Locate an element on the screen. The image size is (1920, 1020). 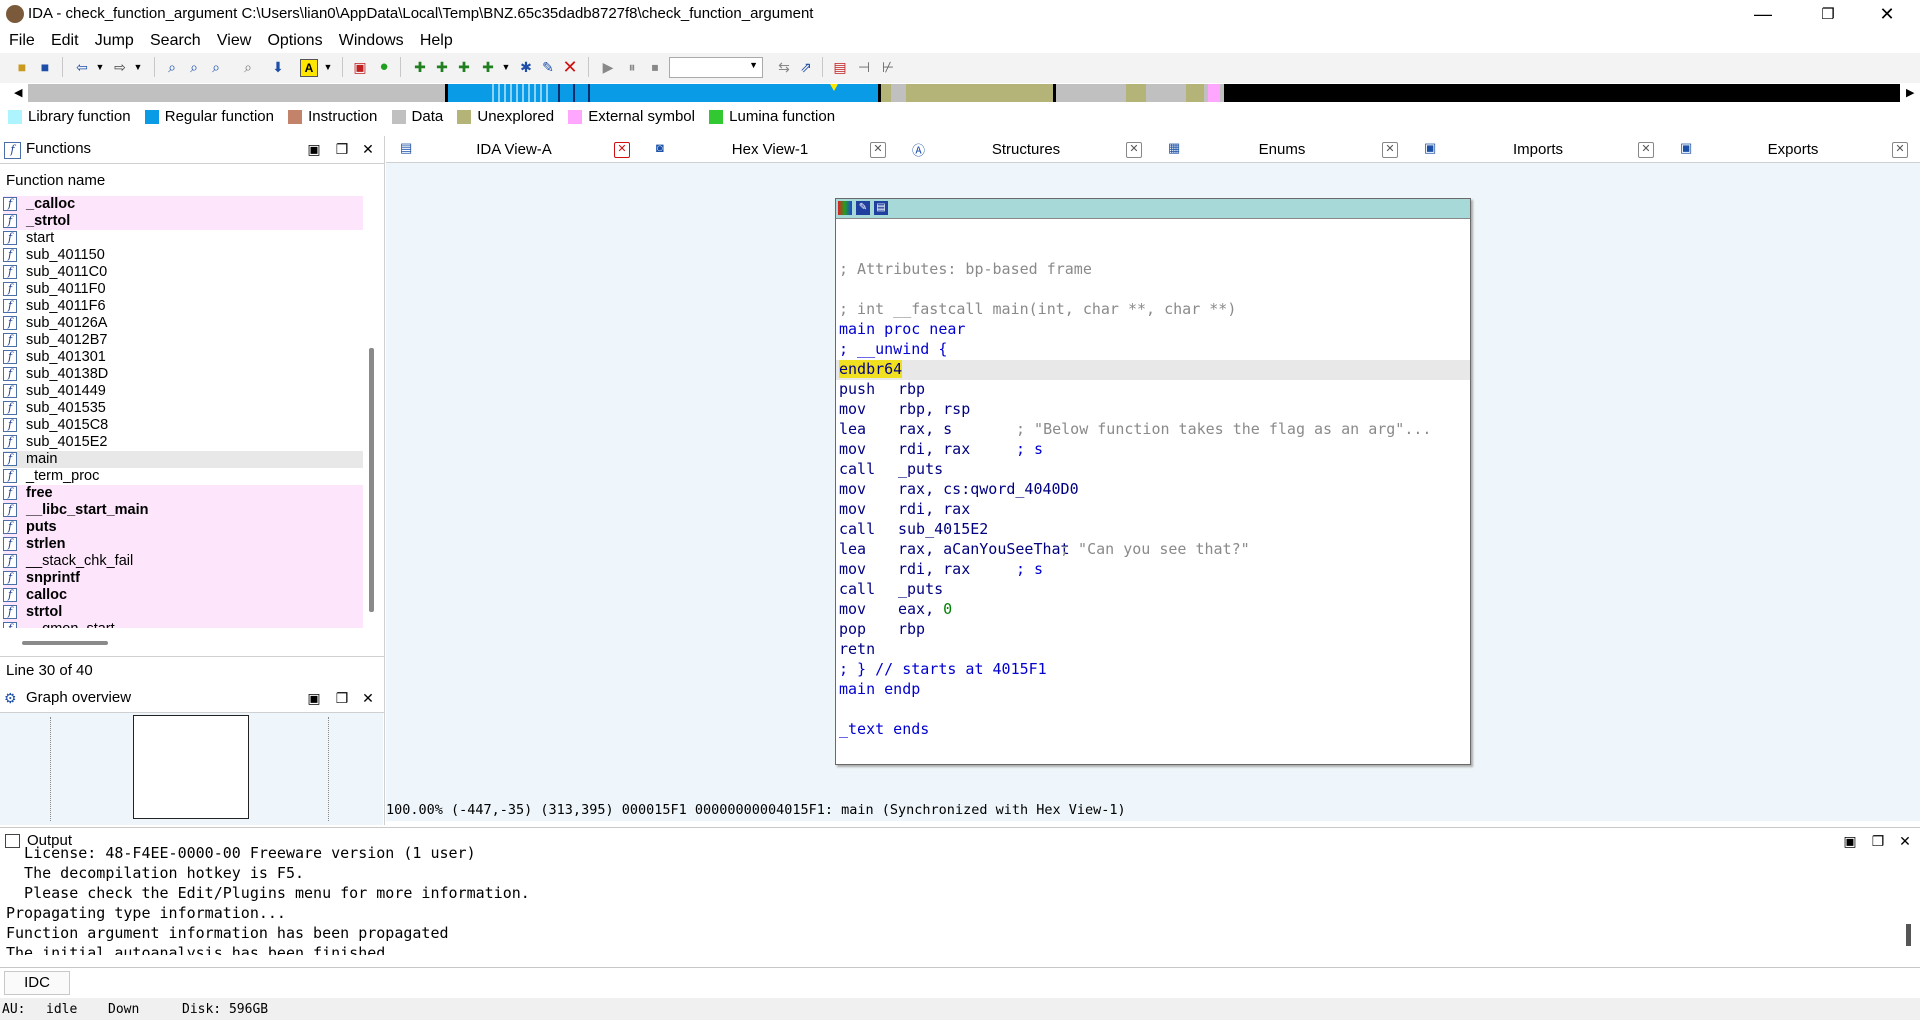
maximize-button: ❐ is located at coordinates (1828, 14).